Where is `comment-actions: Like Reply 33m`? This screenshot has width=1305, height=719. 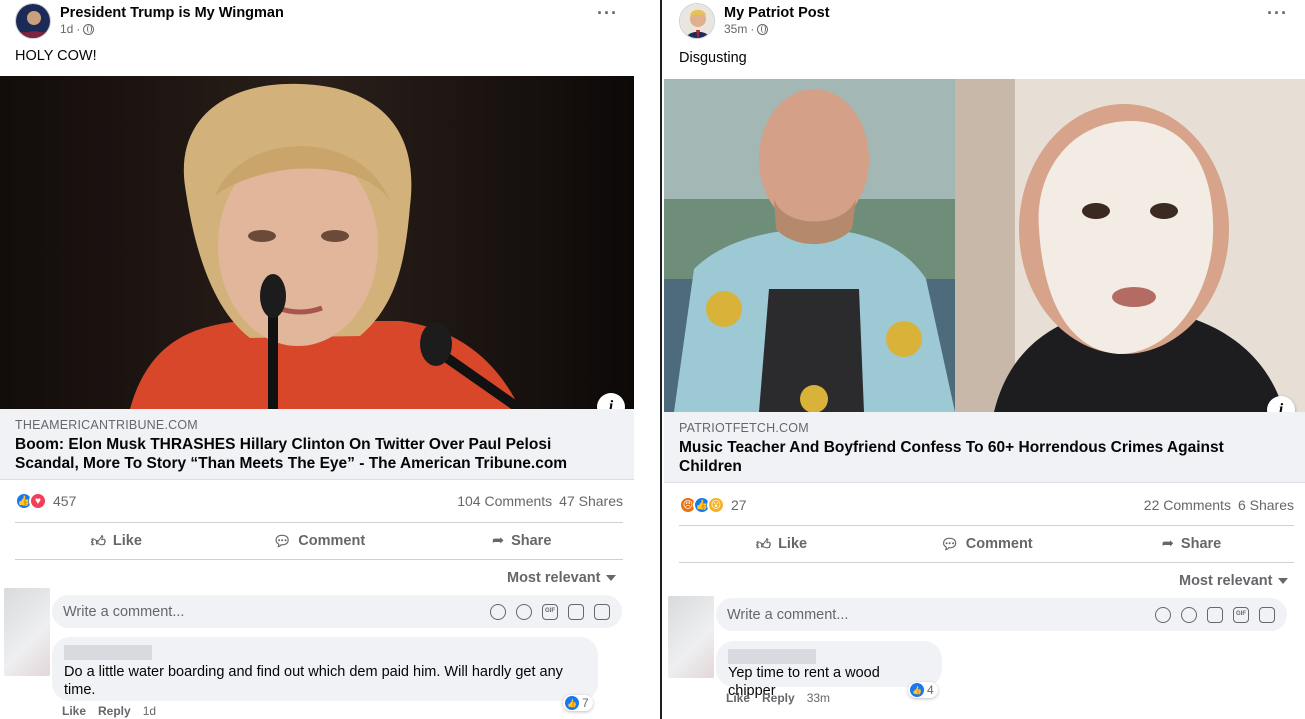 comment-actions: Like Reply 33m is located at coordinates (778, 698).